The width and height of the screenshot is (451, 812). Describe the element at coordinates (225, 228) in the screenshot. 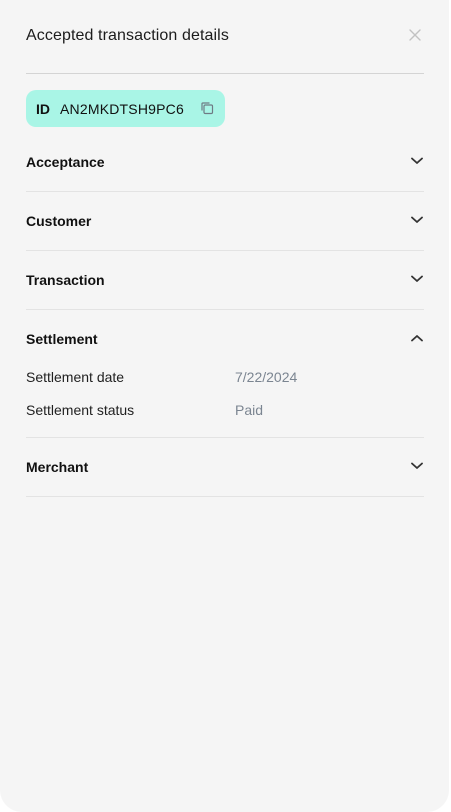

I see `section-customer-header: Customer` at that location.